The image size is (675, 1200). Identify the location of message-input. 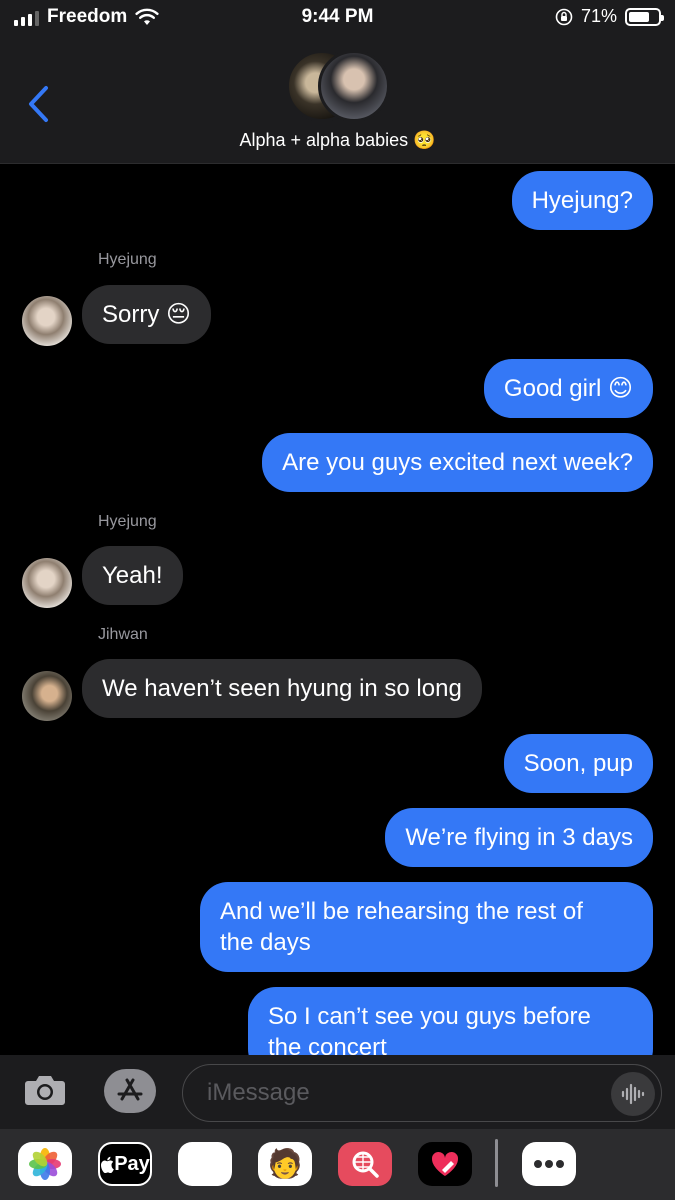
(397, 1093).